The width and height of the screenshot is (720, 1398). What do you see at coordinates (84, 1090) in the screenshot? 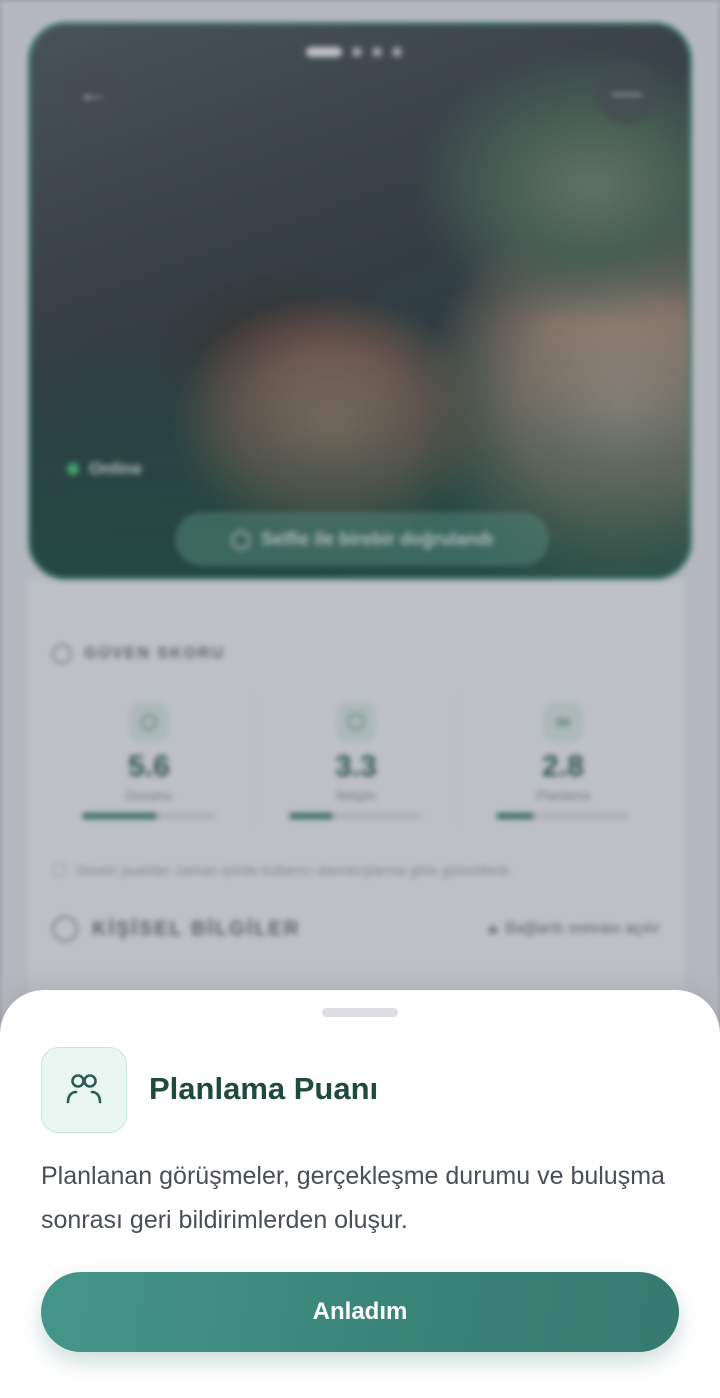
I see `people-icon` at bounding box center [84, 1090].